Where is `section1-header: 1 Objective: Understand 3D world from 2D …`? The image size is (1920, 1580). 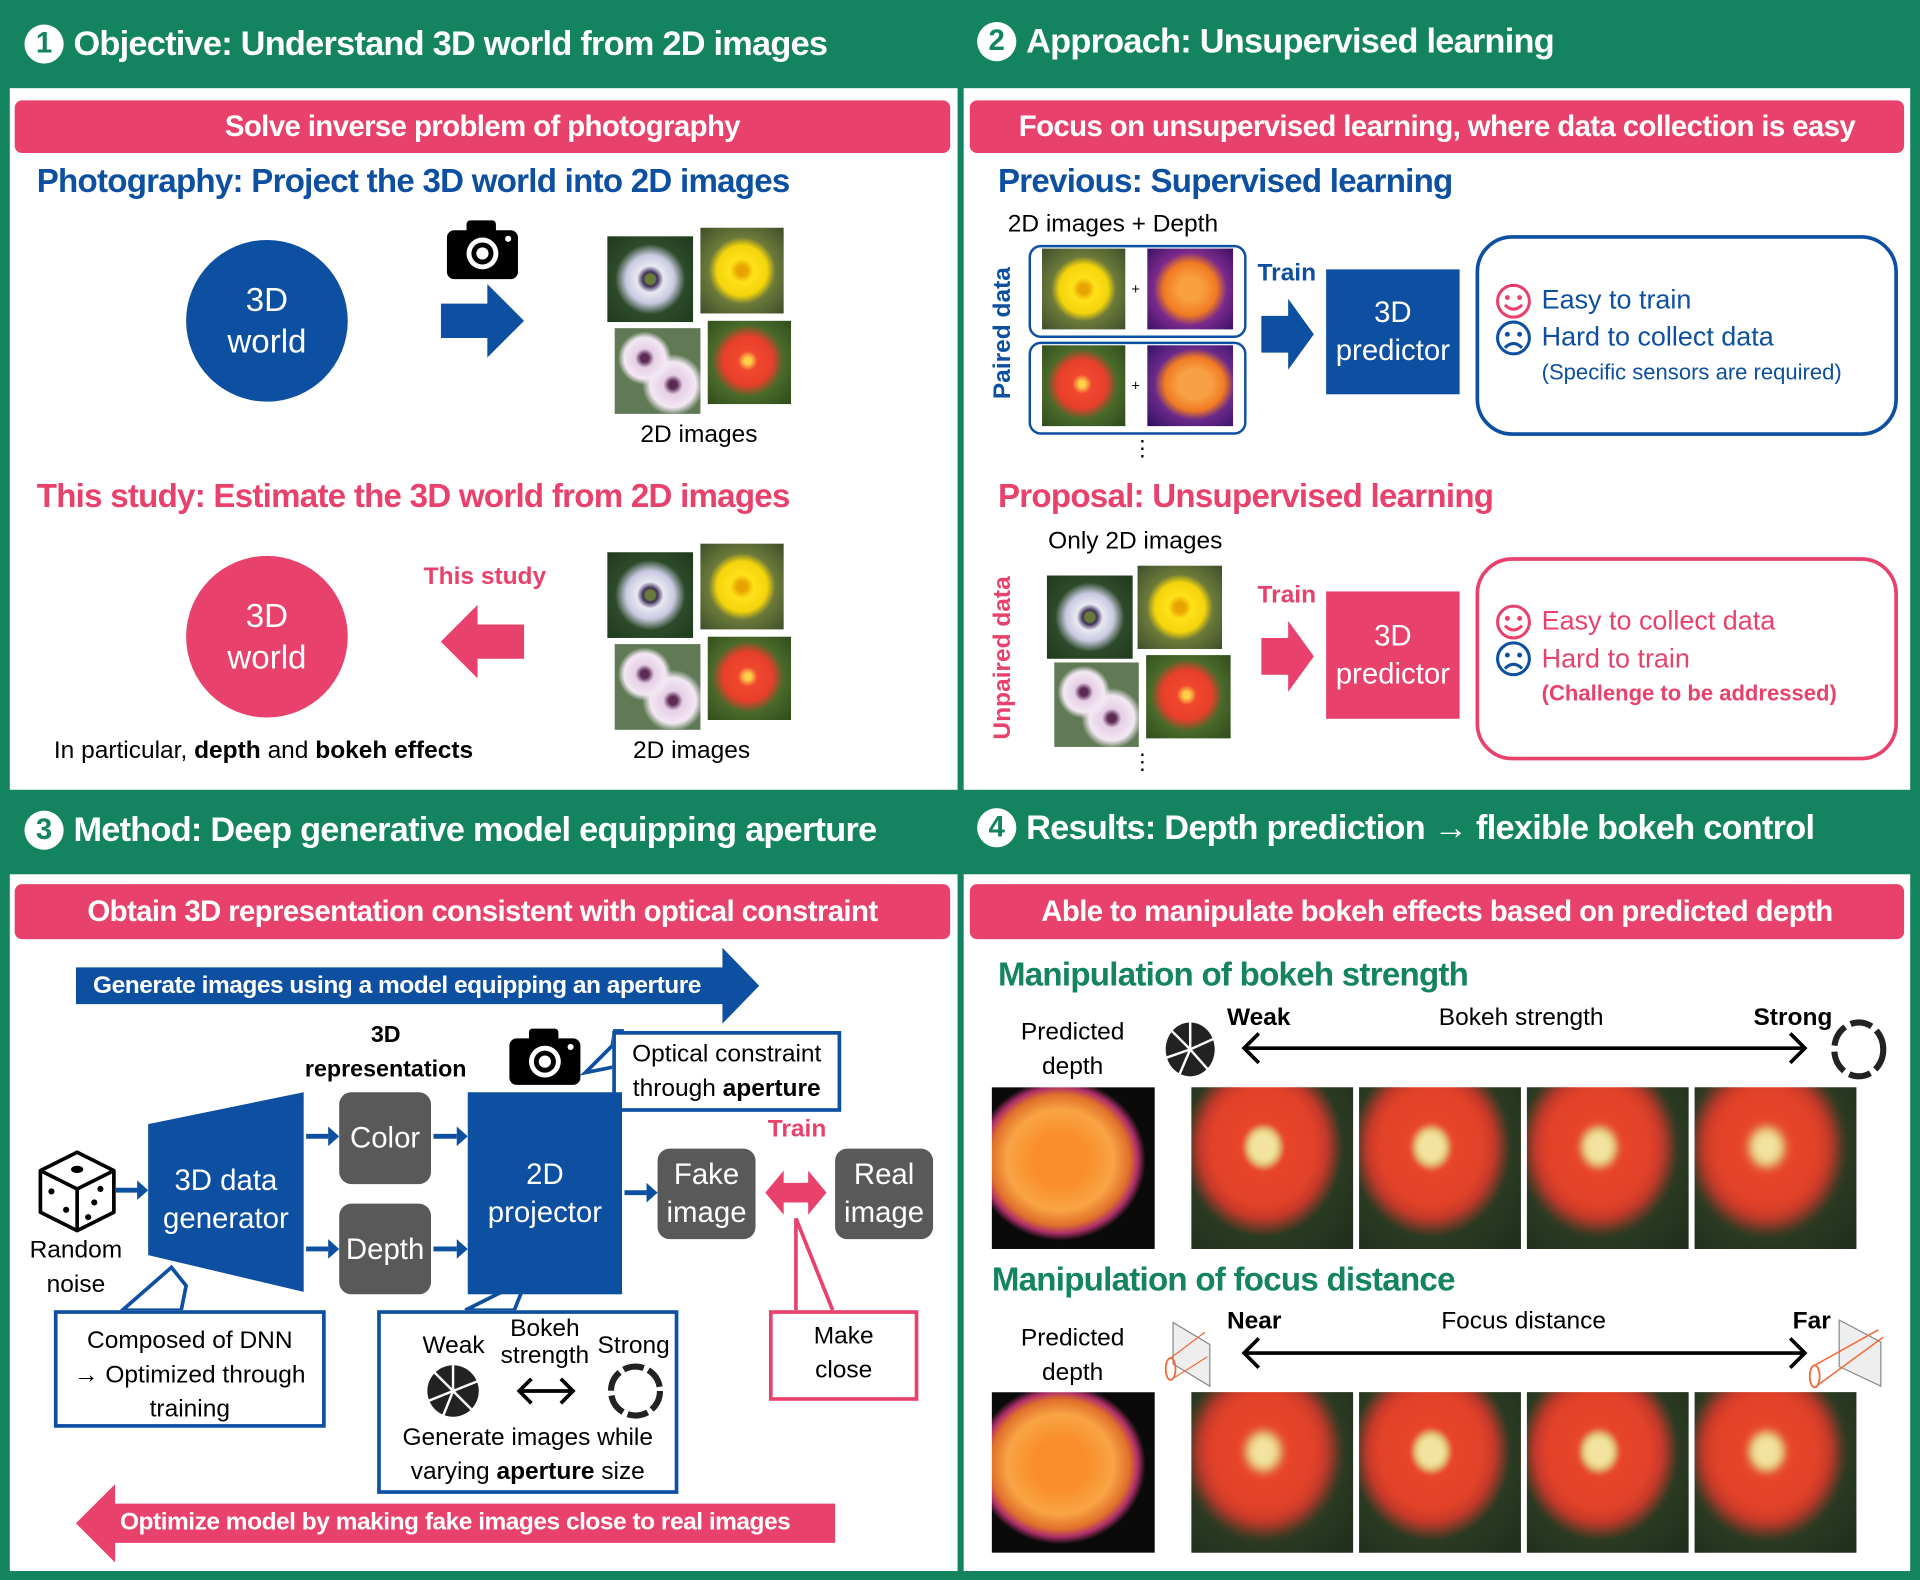
section1-header: 1 Objective: Understand 3D world from 2D … is located at coordinates (426, 44).